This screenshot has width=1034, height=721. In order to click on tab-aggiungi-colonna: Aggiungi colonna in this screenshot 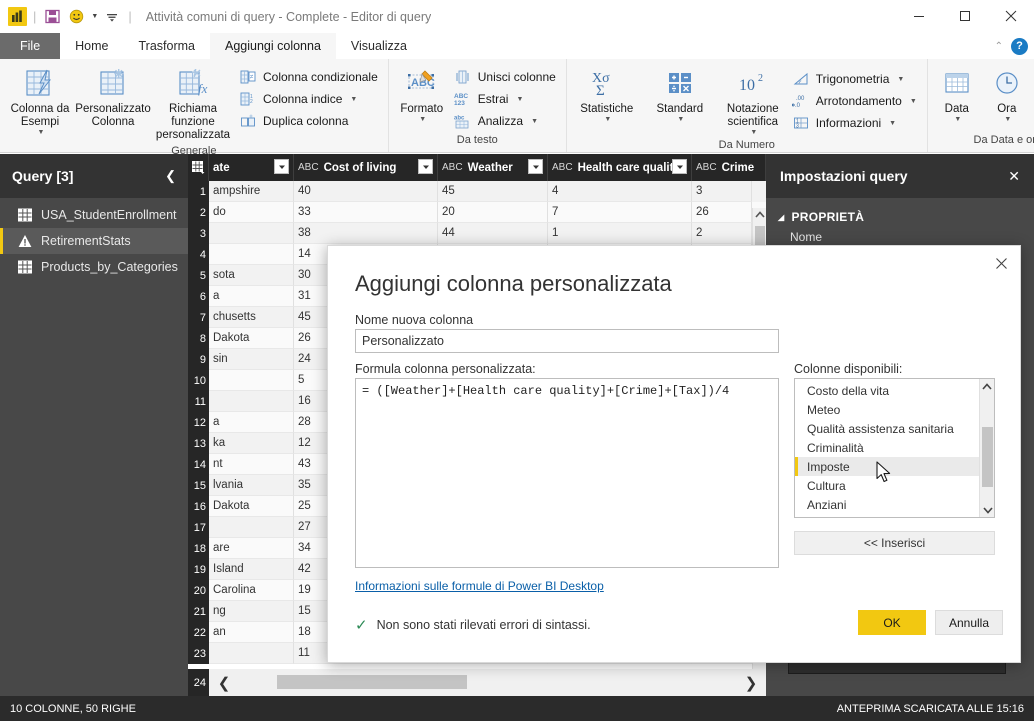, I will do `click(273, 46)`.